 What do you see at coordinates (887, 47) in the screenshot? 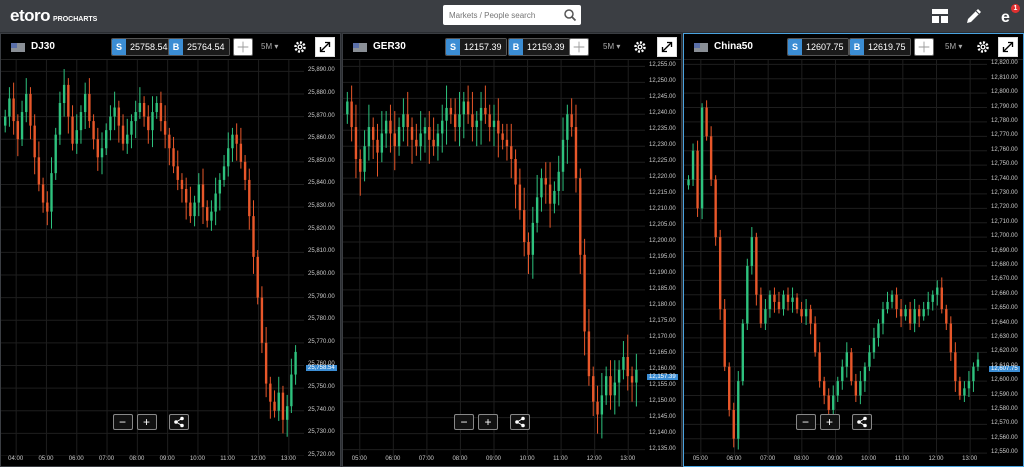
I see `buy-price: 12619.75` at bounding box center [887, 47].